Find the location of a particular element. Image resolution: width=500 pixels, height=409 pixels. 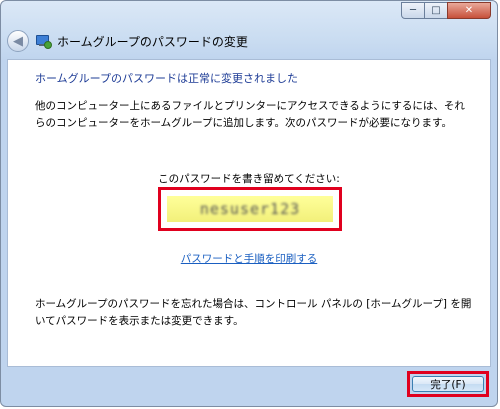

minimize-button: ─ is located at coordinates (413, 10).